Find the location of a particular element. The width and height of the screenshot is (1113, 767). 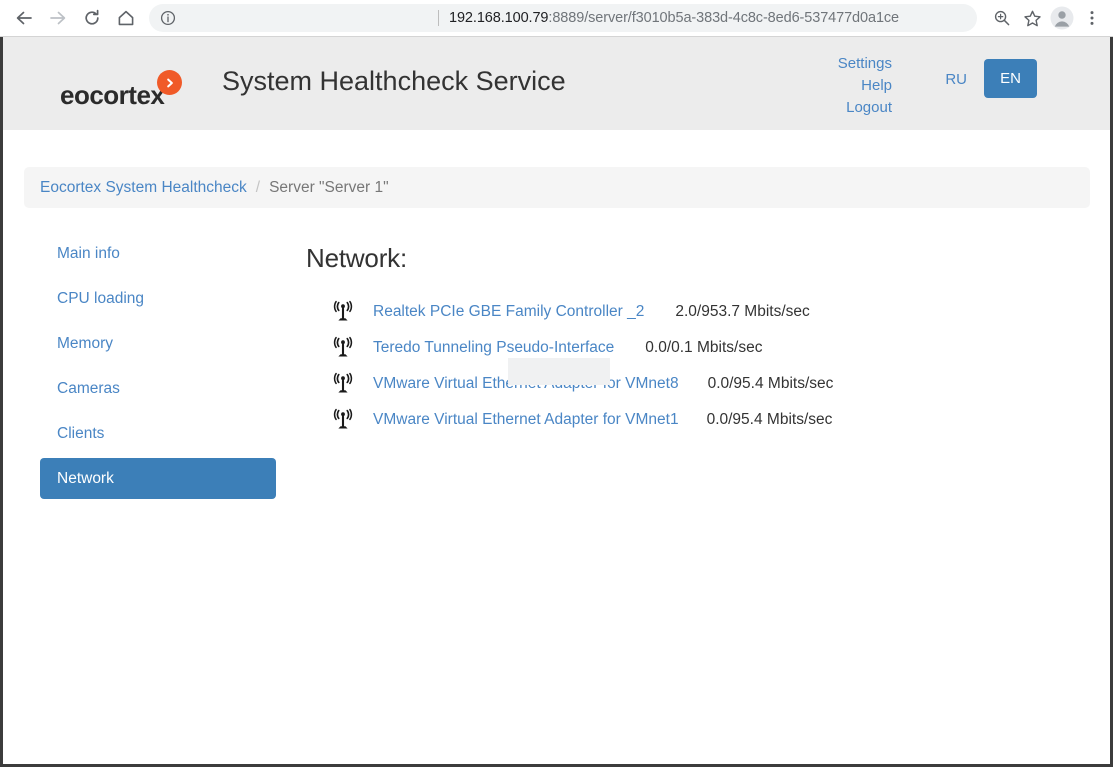

adapter-name-link: Realtek PCIe GBE Family Controller _2 is located at coordinates (508, 312).